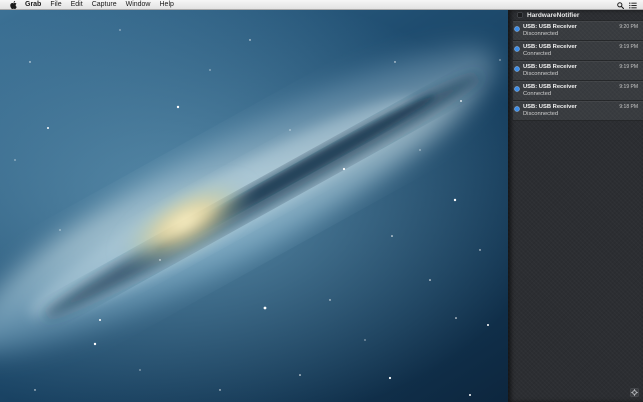 Image resolution: width=643 pixels, height=402 pixels. I want to click on notification-item: USB: USB Receiver 9:19 PM Disconnected, so click(578, 71).